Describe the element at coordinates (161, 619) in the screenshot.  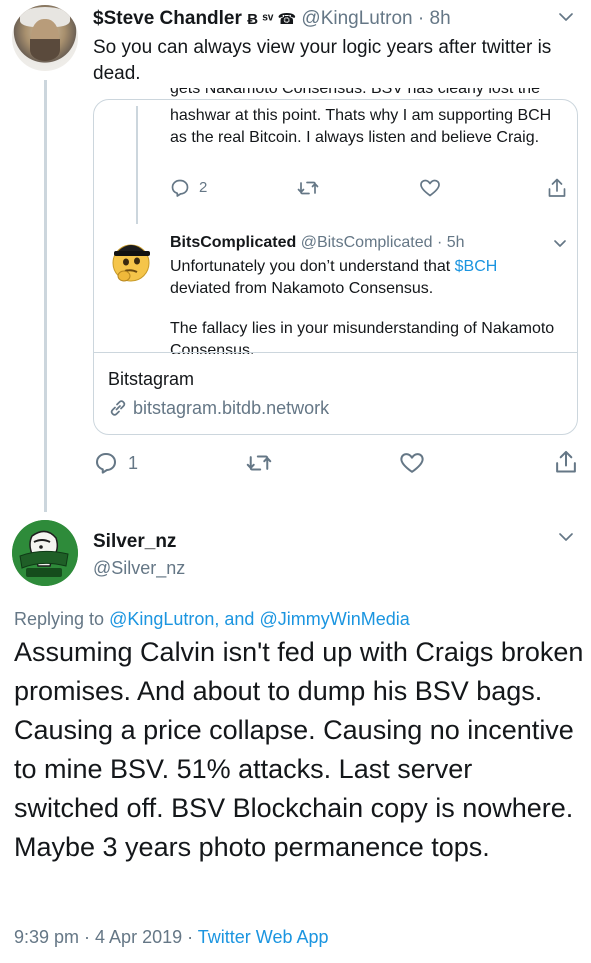
I see `mention-link: @KingLutron` at that location.